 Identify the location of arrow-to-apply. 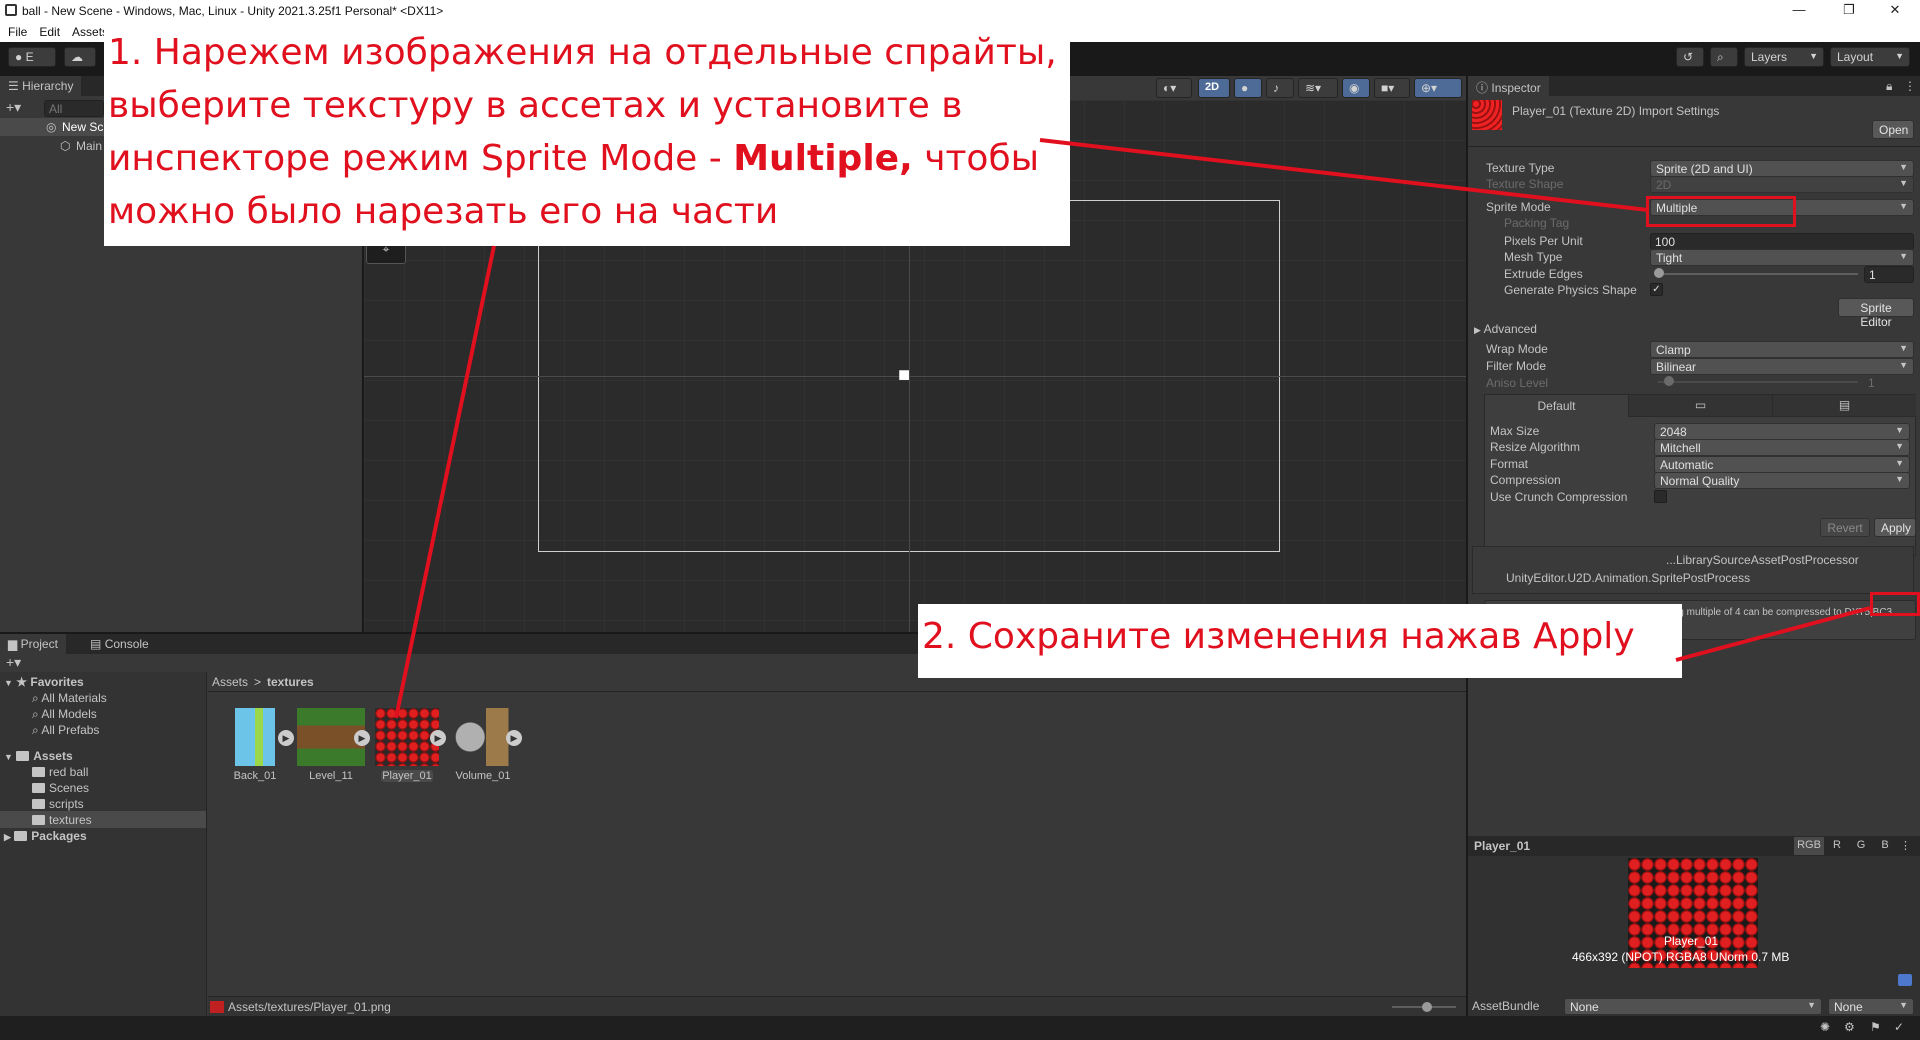
(1773, 634).